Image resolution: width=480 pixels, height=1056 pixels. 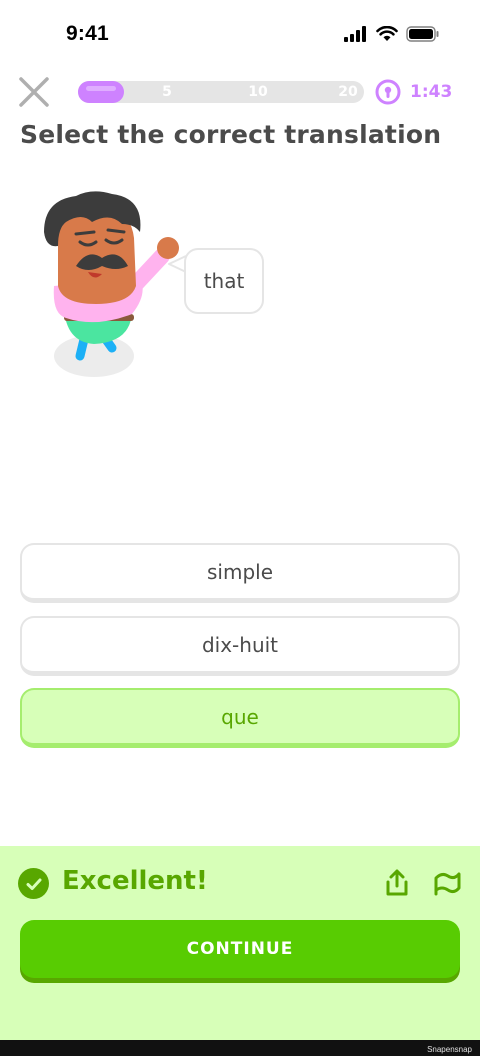 What do you see at coordinates (431, 92) in the screenshot?
I see `timer-value: 1:43` at bounding box center [431, 92].